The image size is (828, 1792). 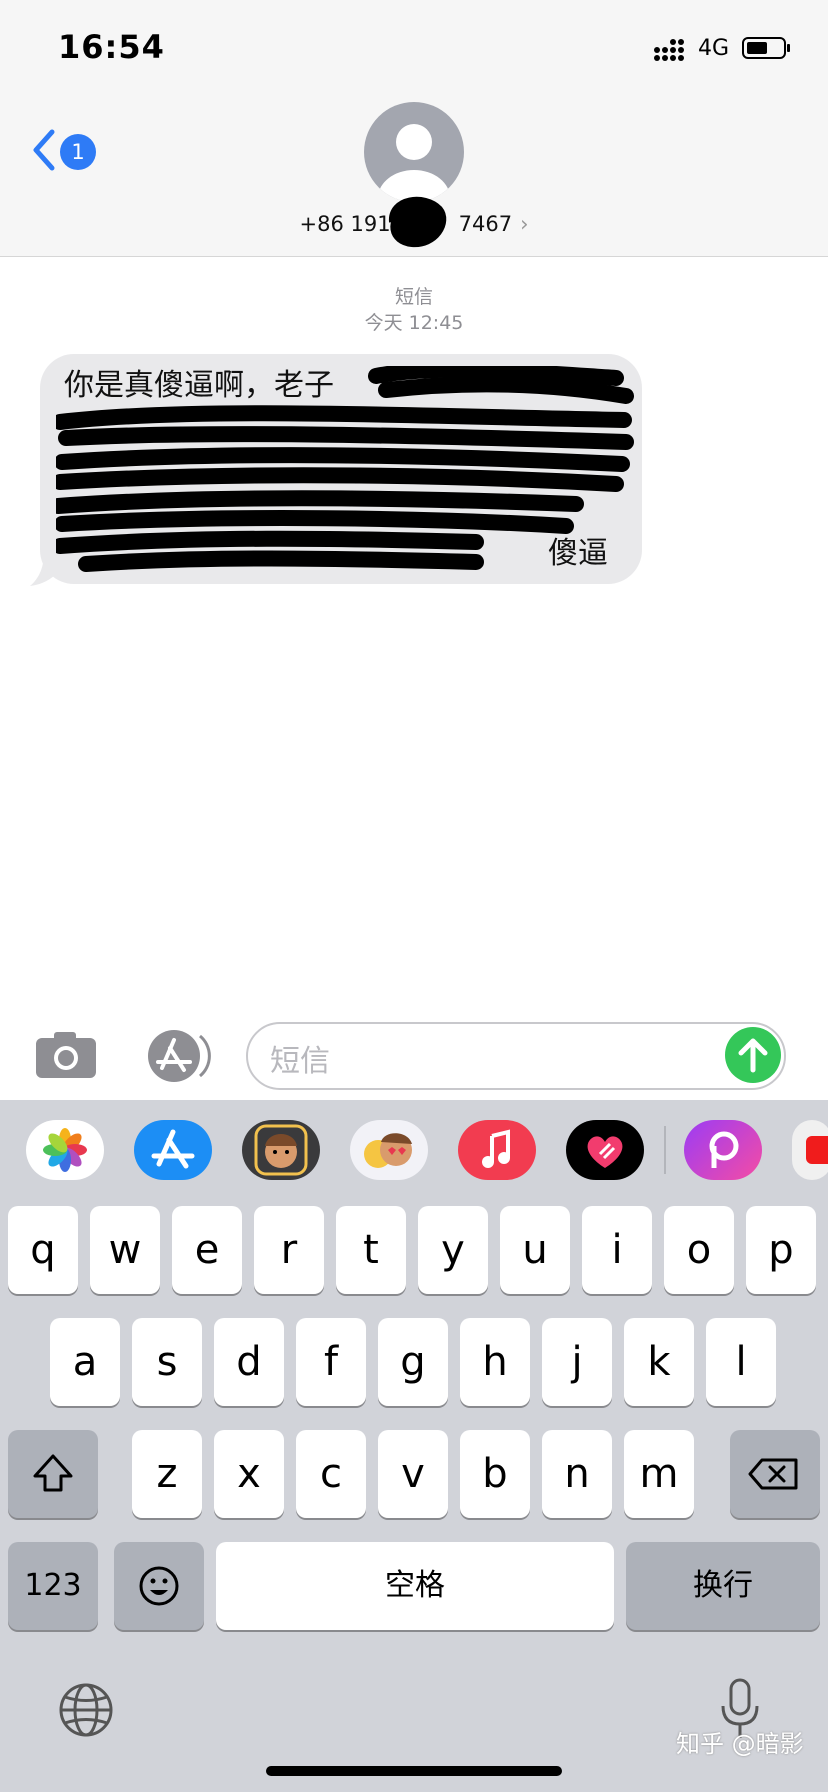 What do you see at coordinates (413, 1362) in the screenshot?
I see `key-g: g` at bounding box center [413, 1362].